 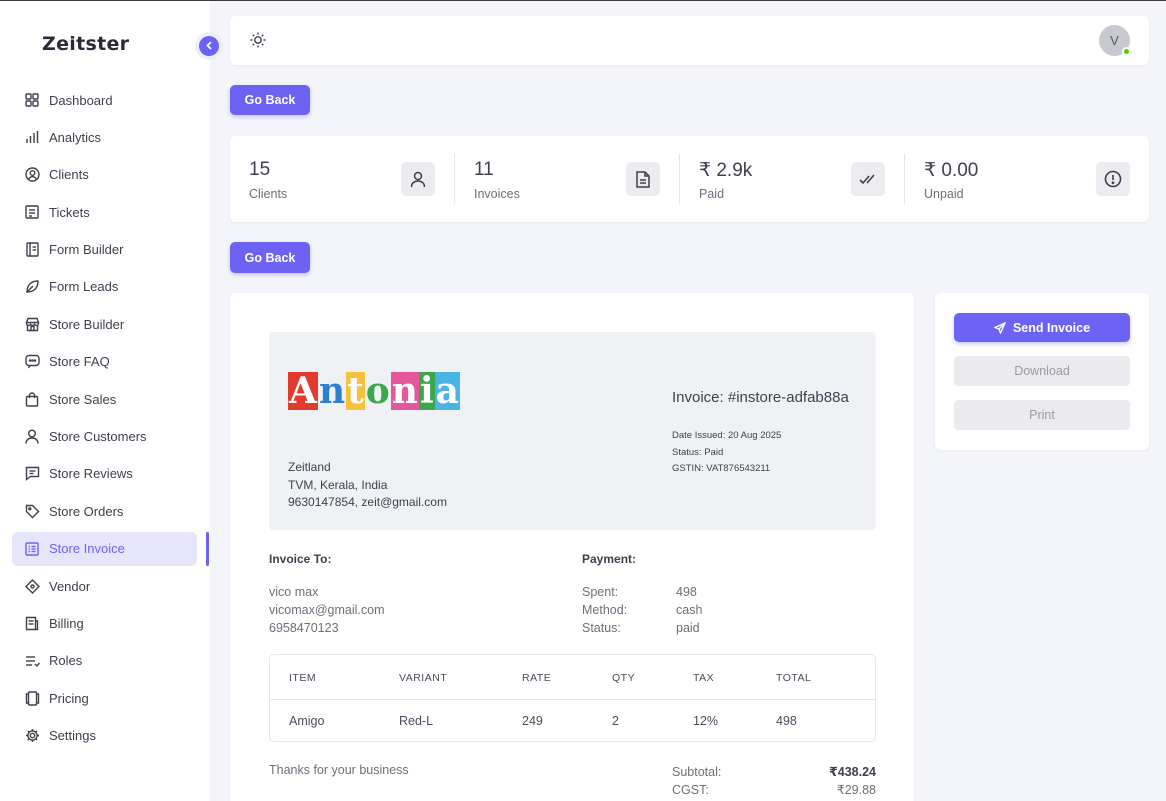 I want to click on stat-paid: ₹ 2.9k Paid, so click(x=792, y=179).